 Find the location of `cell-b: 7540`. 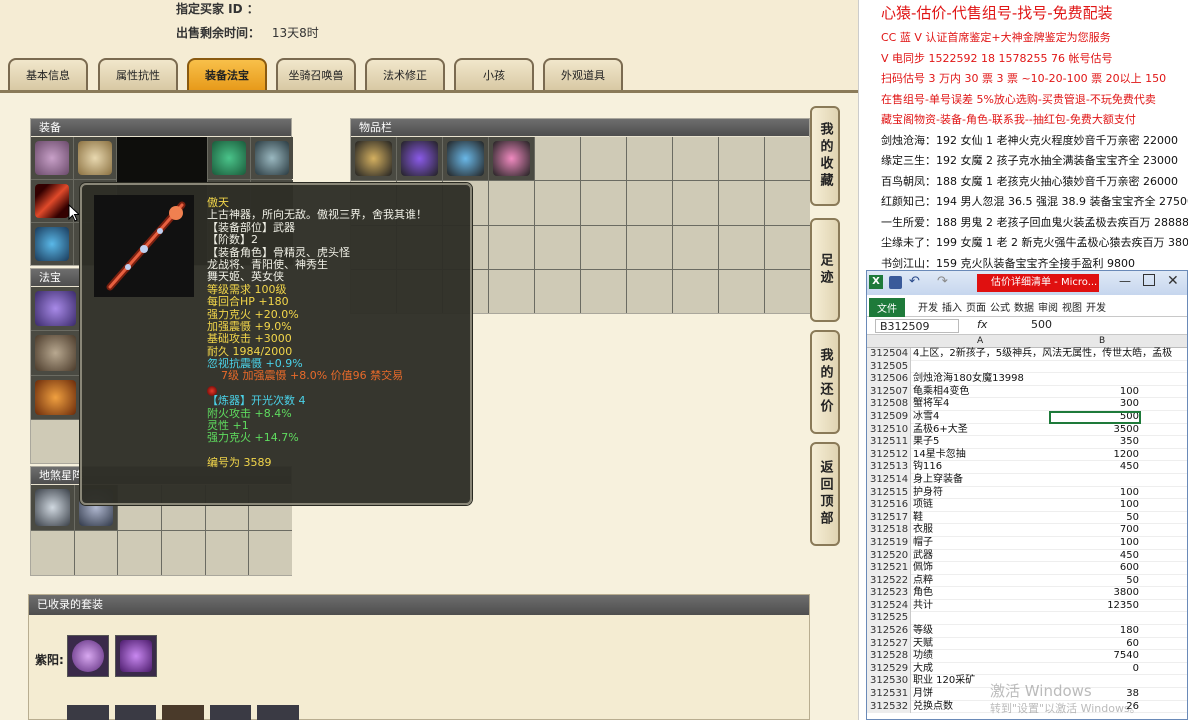

cell-b: 7540 is located at coordinates (1095, 656).